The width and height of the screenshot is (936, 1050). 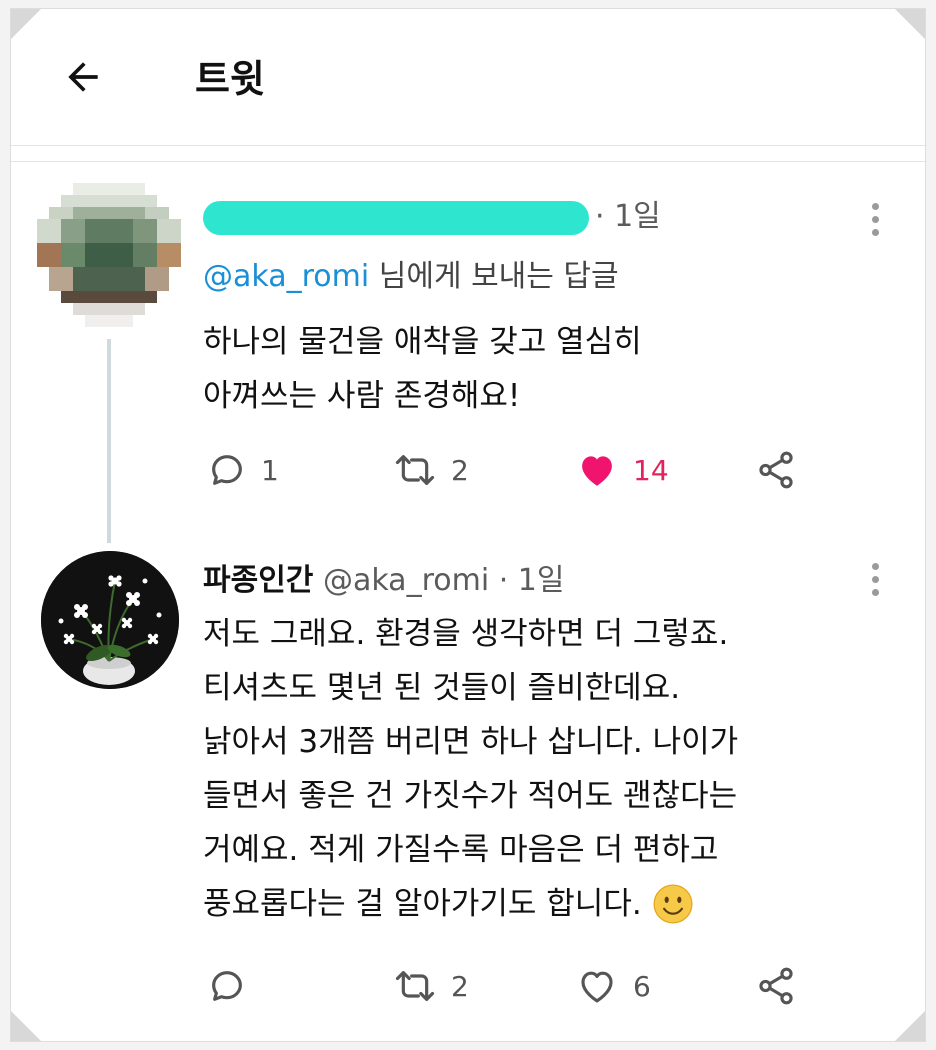 I want to click on like-count: 6, so click(x=642, y=986).